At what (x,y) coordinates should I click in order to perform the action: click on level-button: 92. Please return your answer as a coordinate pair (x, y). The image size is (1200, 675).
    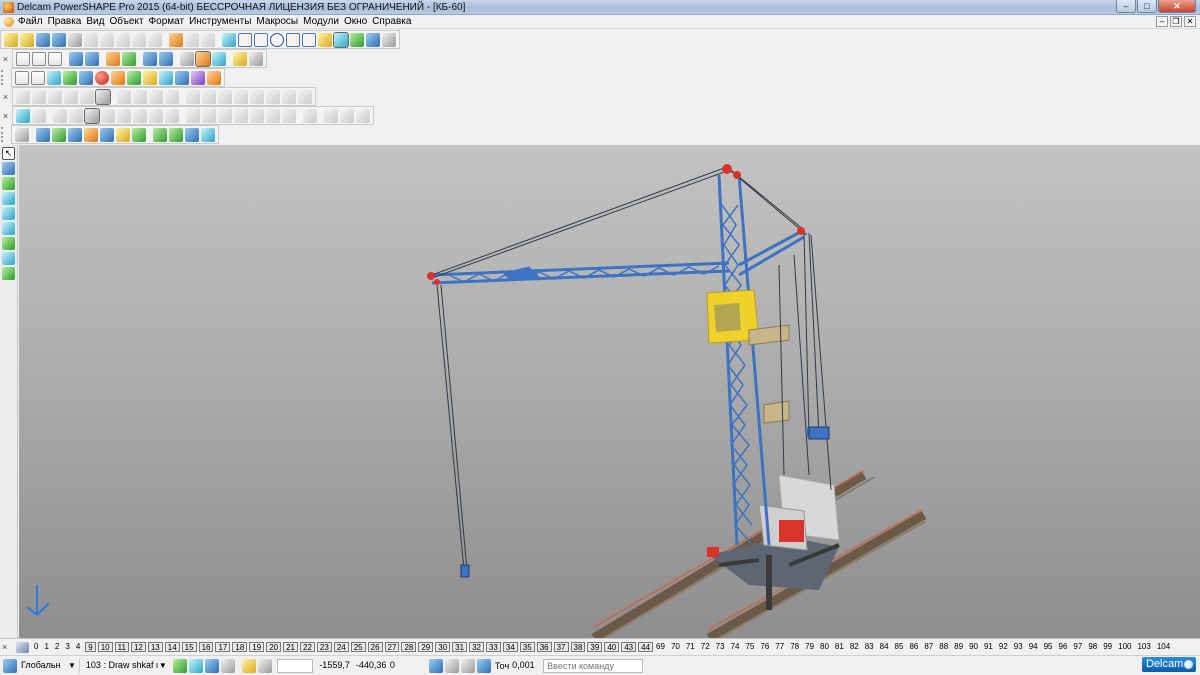
    Looking at the image, I should click on (1003, 647).